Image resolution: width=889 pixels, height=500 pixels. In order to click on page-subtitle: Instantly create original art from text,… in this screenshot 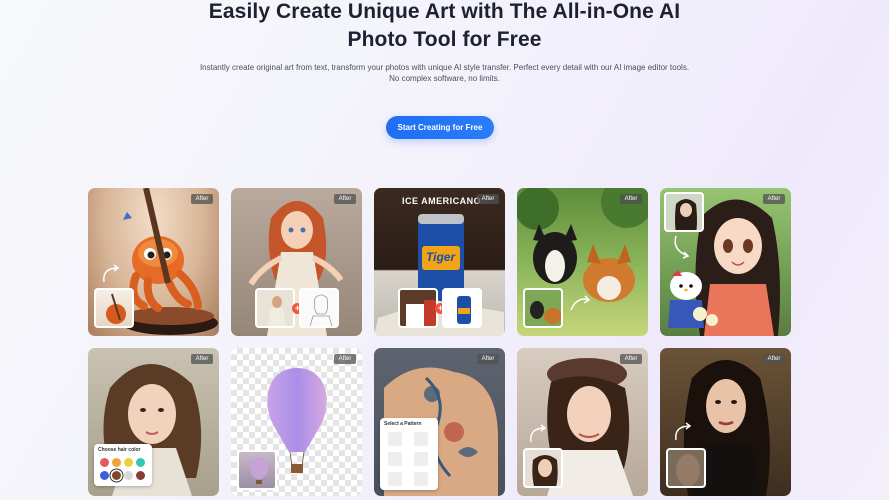, I will do `click(444, 73)`.